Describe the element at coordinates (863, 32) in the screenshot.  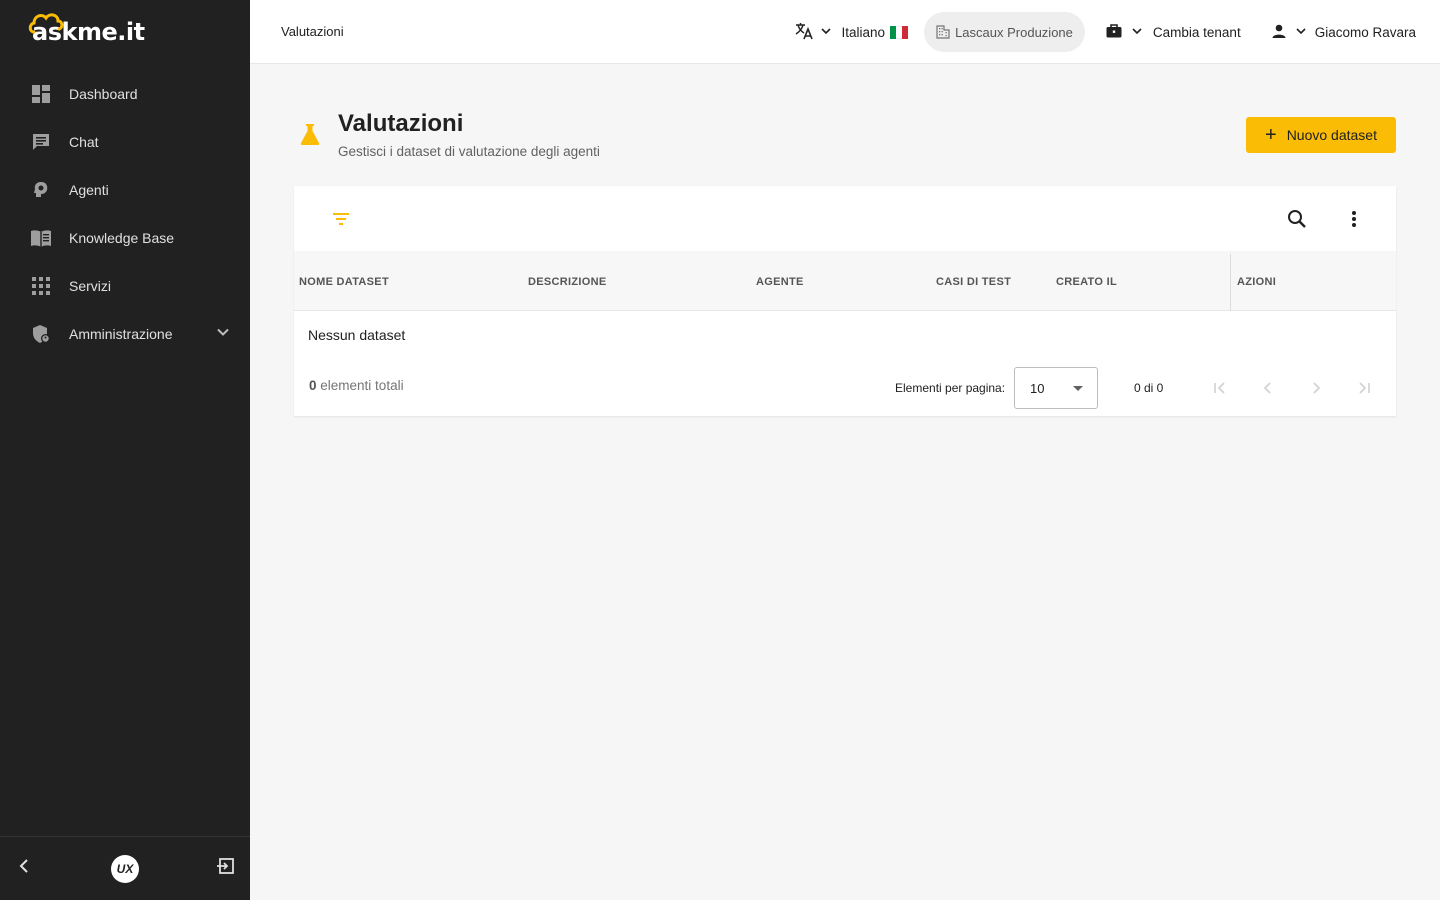
I see `language-label: Italiano` at that location.